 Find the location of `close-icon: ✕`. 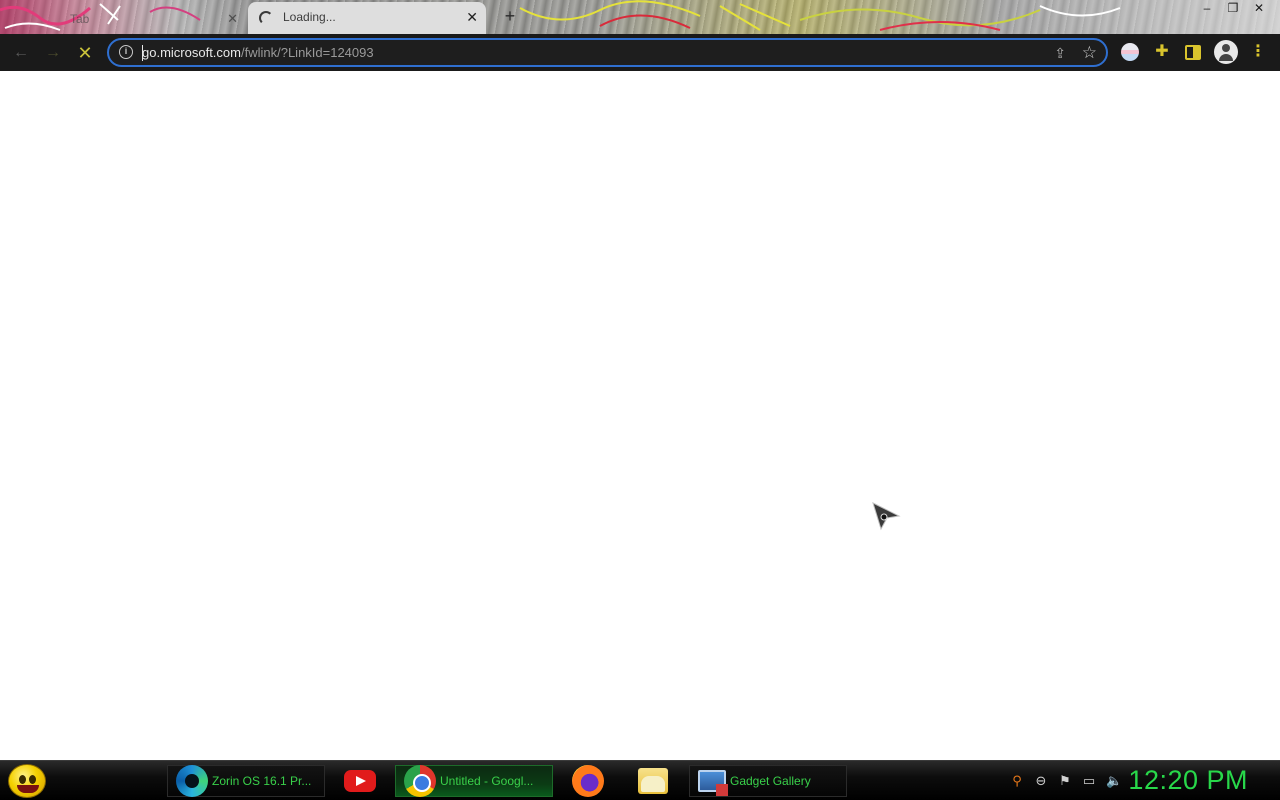

close-icon: ✕ is located at coordinates (1259, 8).